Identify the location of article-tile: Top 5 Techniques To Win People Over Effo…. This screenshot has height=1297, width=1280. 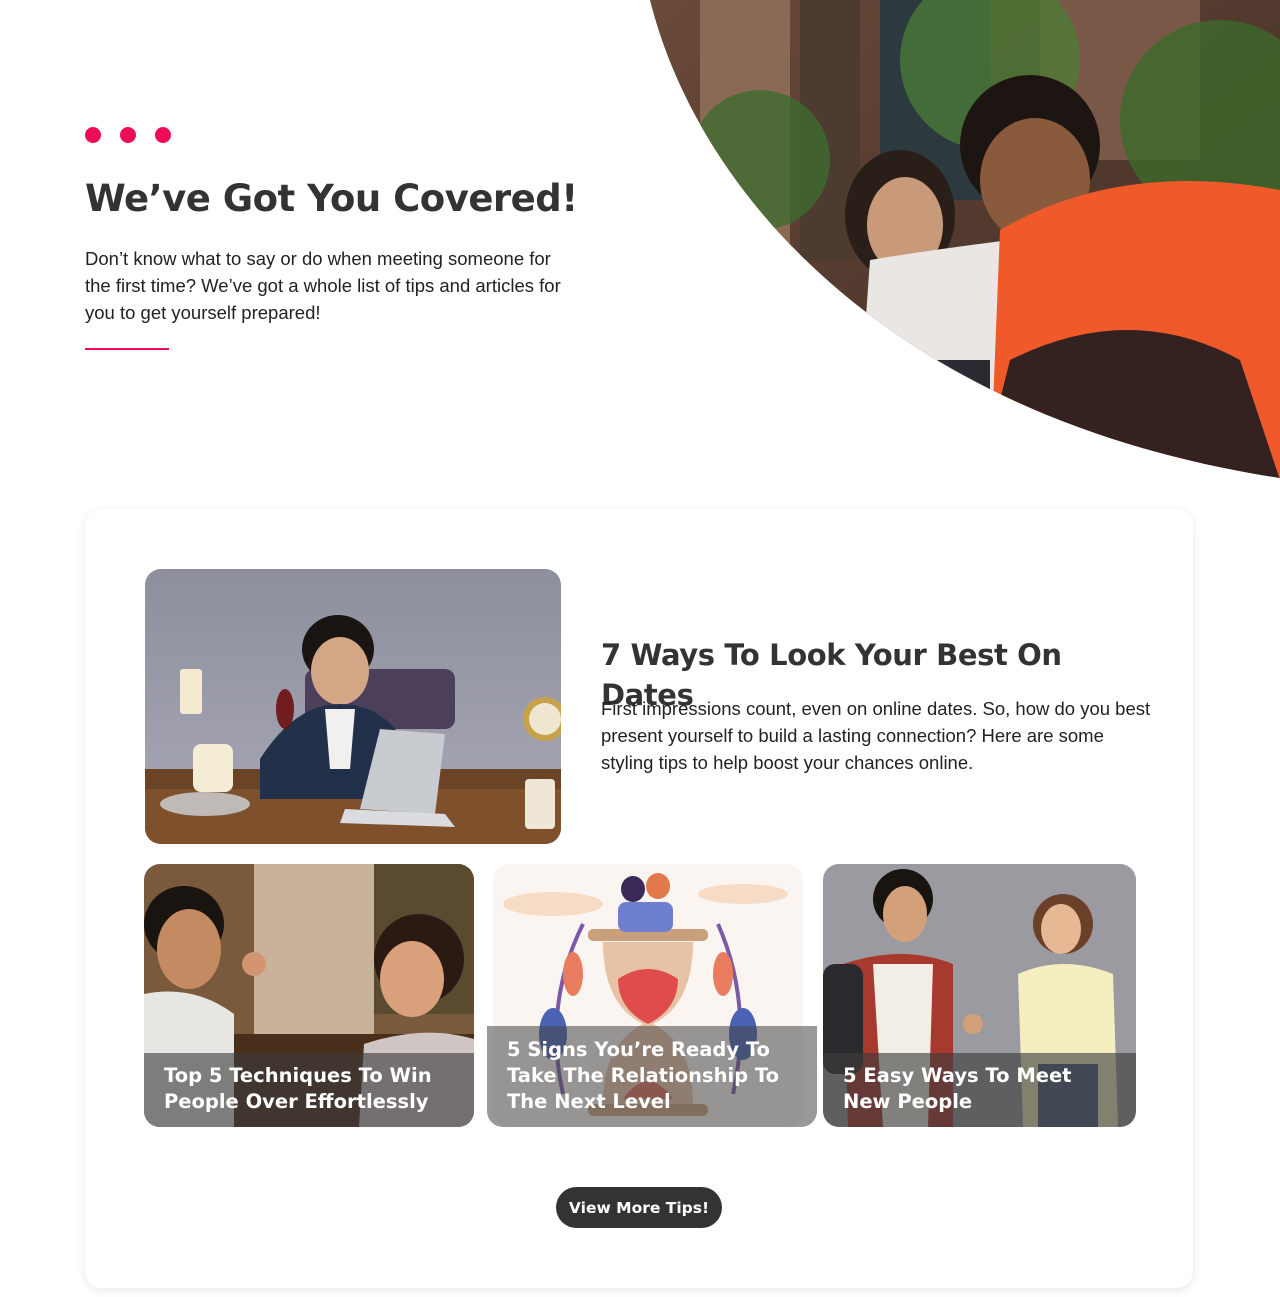
(309, 995).